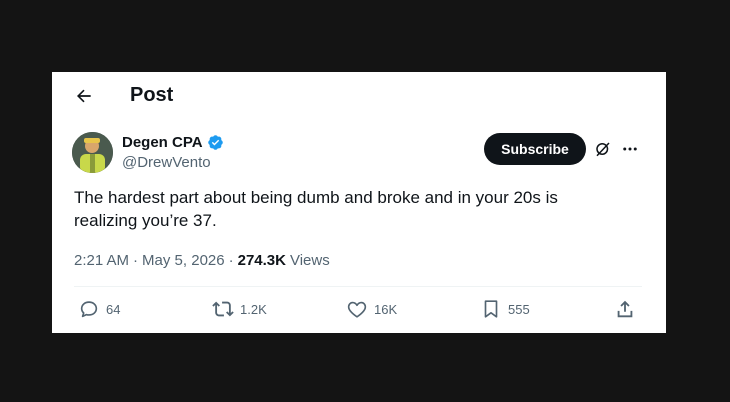 The height and width of the screenshot is (402, 730). Describe the element at coordinates (223, 309) in the screenshot. I see `repost-icon` at that location.